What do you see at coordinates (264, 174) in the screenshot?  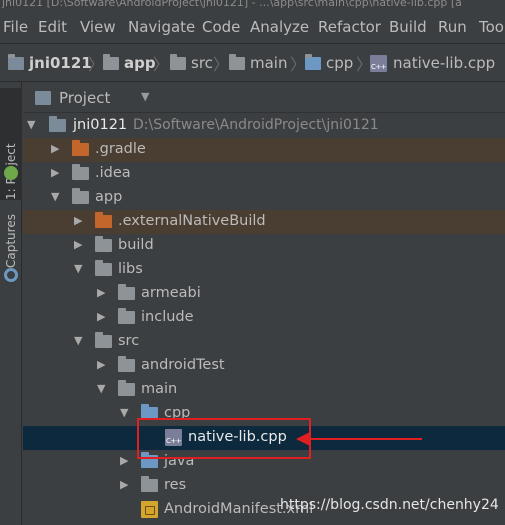 I see `tree-row-idea: ▶ .idea` at bounding box center [264, 174].